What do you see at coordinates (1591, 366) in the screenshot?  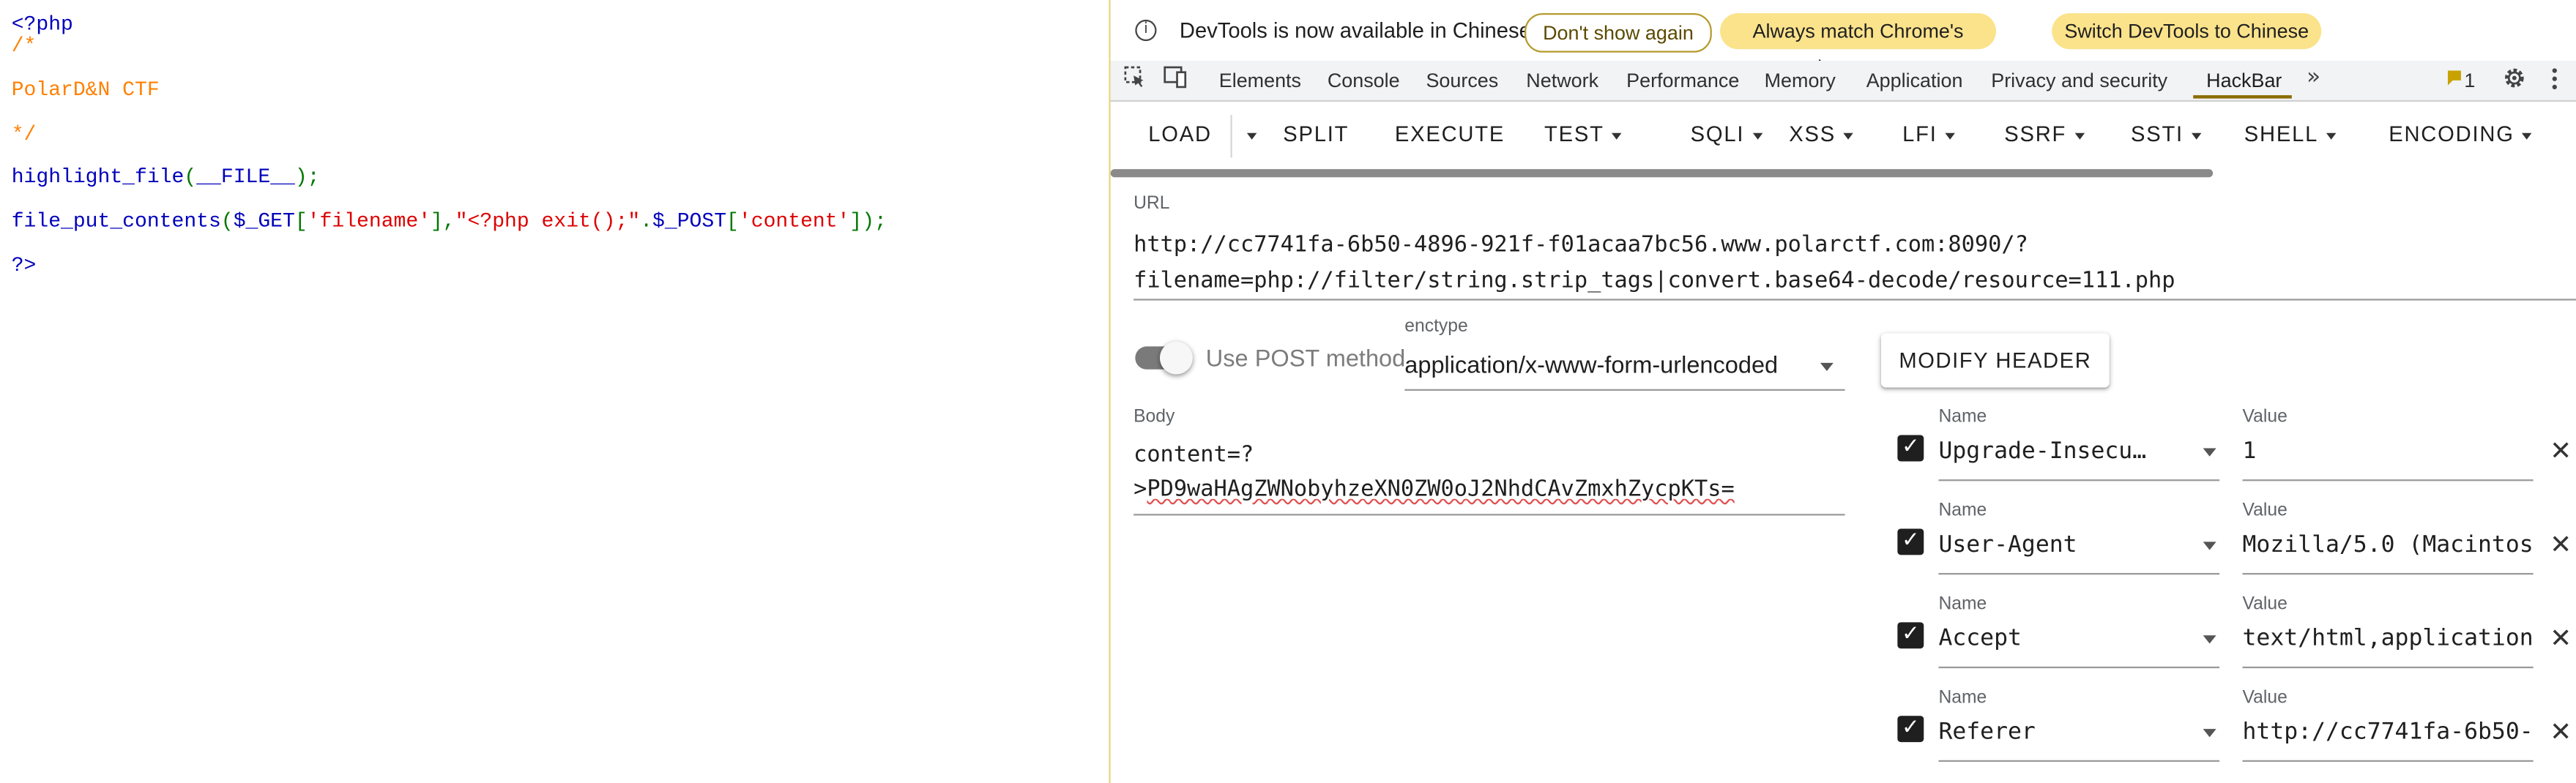 I see `enctype-select: application/x-www-form-urlencoded` at bounding box center [1591, 366].